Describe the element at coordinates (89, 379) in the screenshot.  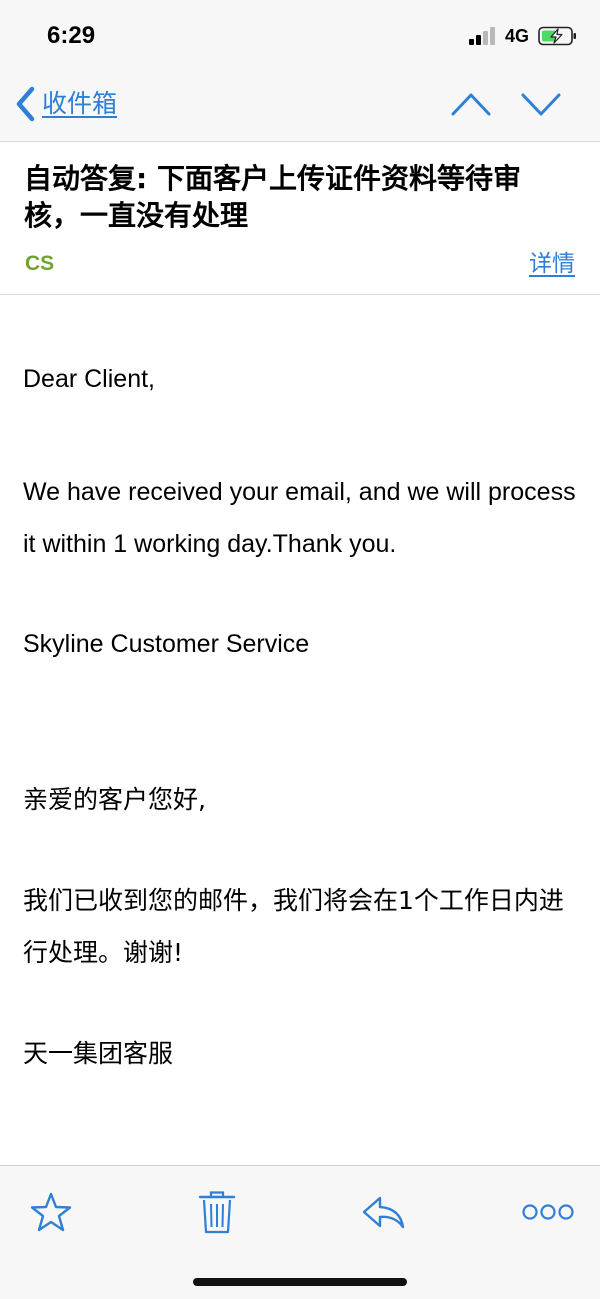
I see `body-greeting-en: Dear Client,` at that location.